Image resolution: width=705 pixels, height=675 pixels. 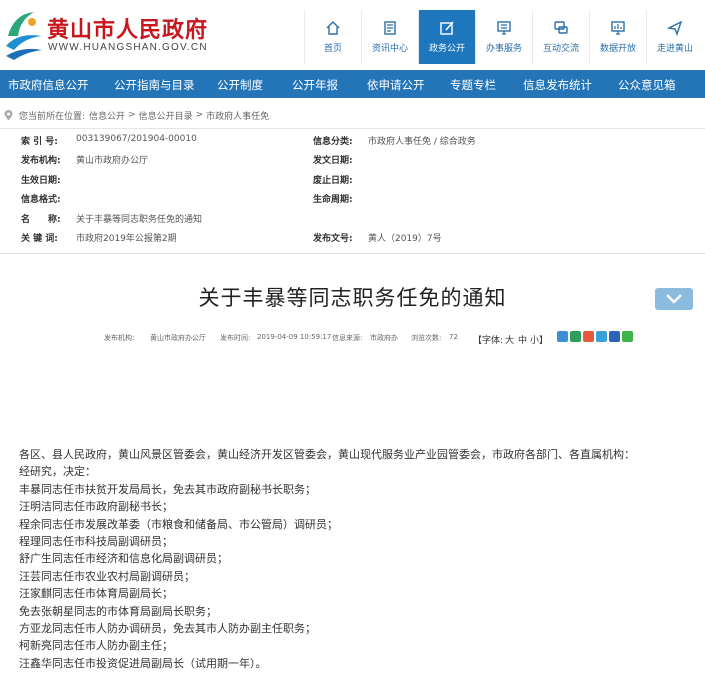 What do you see at coordinates (240, 85) in the screenshot?
I see `mainnav-system: 公开制度` at bounding box center [240, 85].